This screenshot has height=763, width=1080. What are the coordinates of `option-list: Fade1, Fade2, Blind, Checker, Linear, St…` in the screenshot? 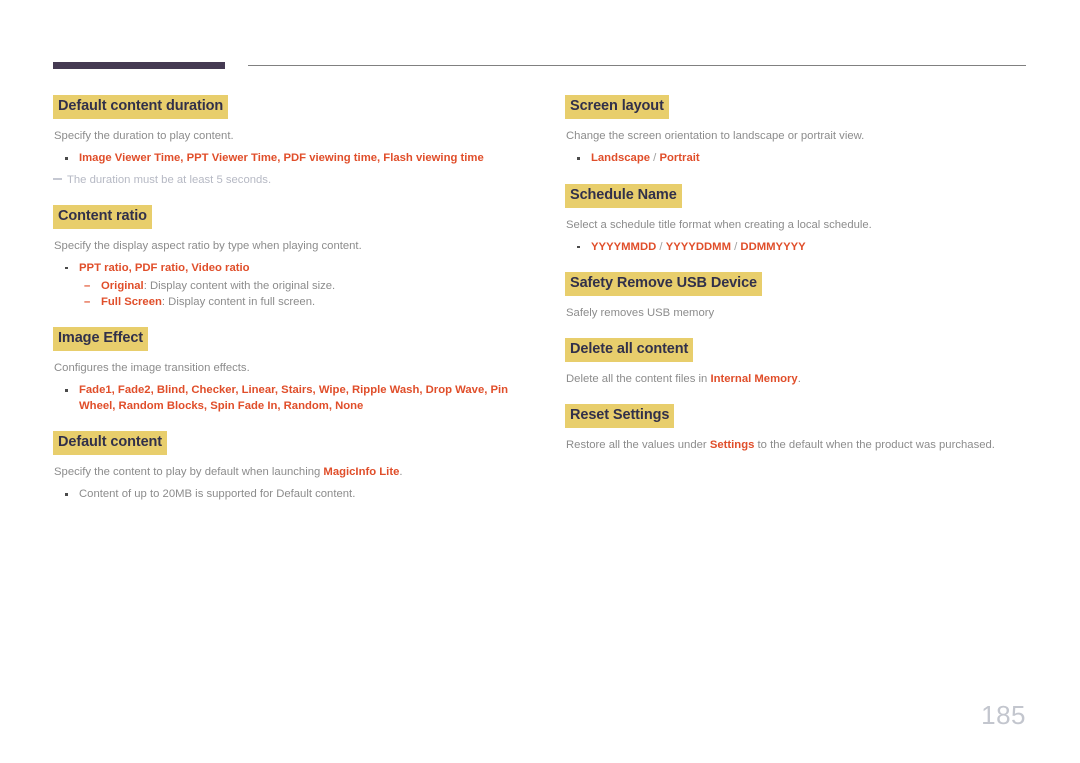 It's located at (288, 398).